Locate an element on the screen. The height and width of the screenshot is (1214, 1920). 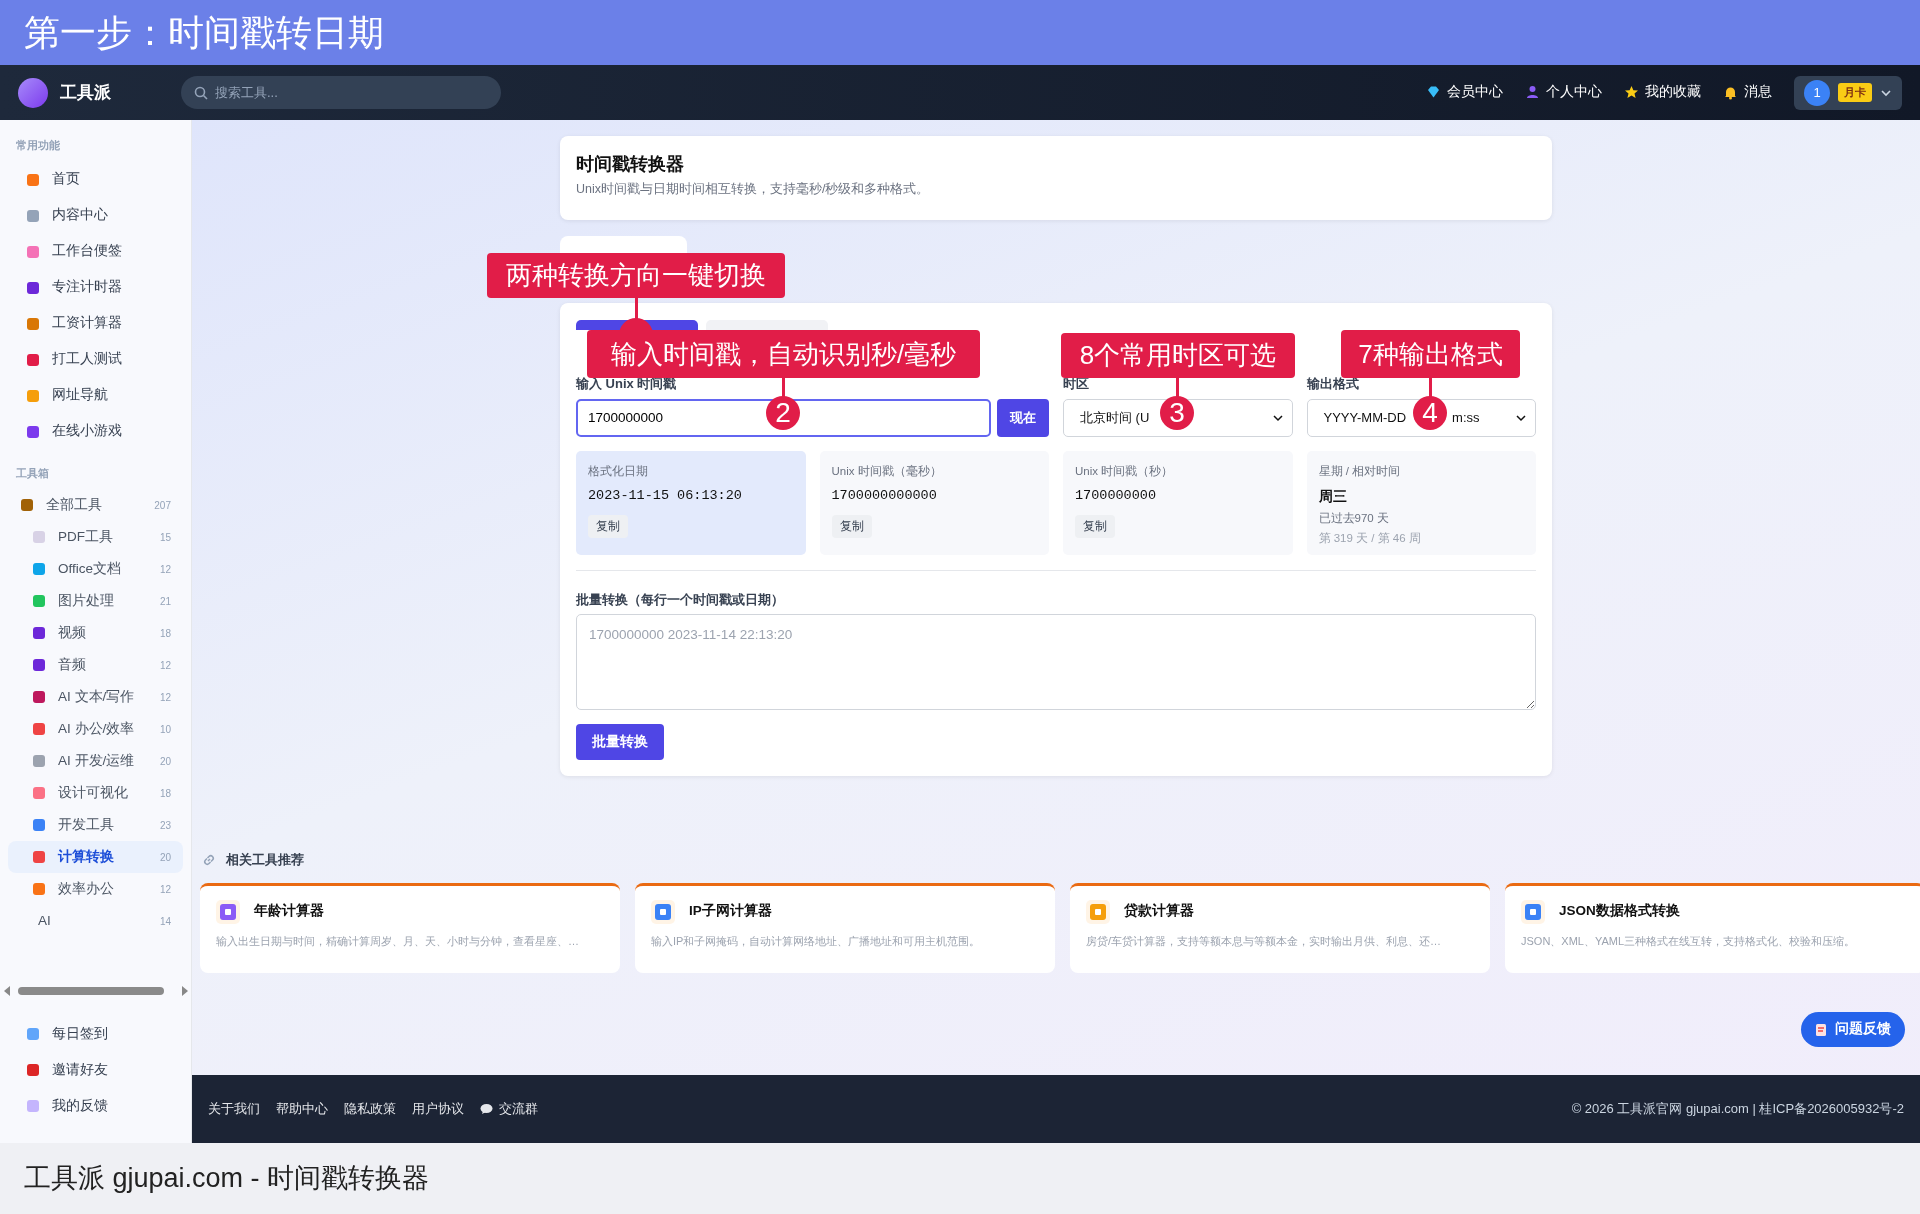
nav-link: 个人中心 is located at coordinates (1563, 92).